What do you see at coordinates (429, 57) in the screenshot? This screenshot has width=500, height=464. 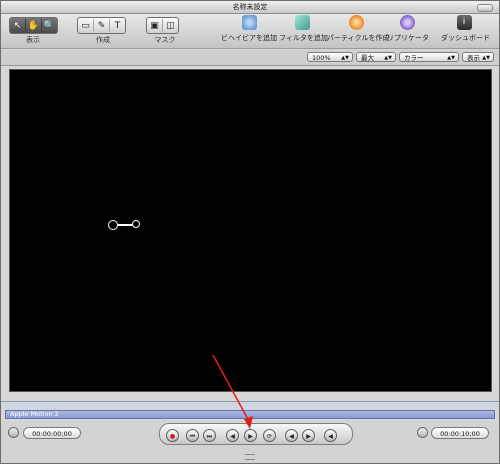 I see `channels-popup: カラー ▲▼` at bounding box center [429, 57].